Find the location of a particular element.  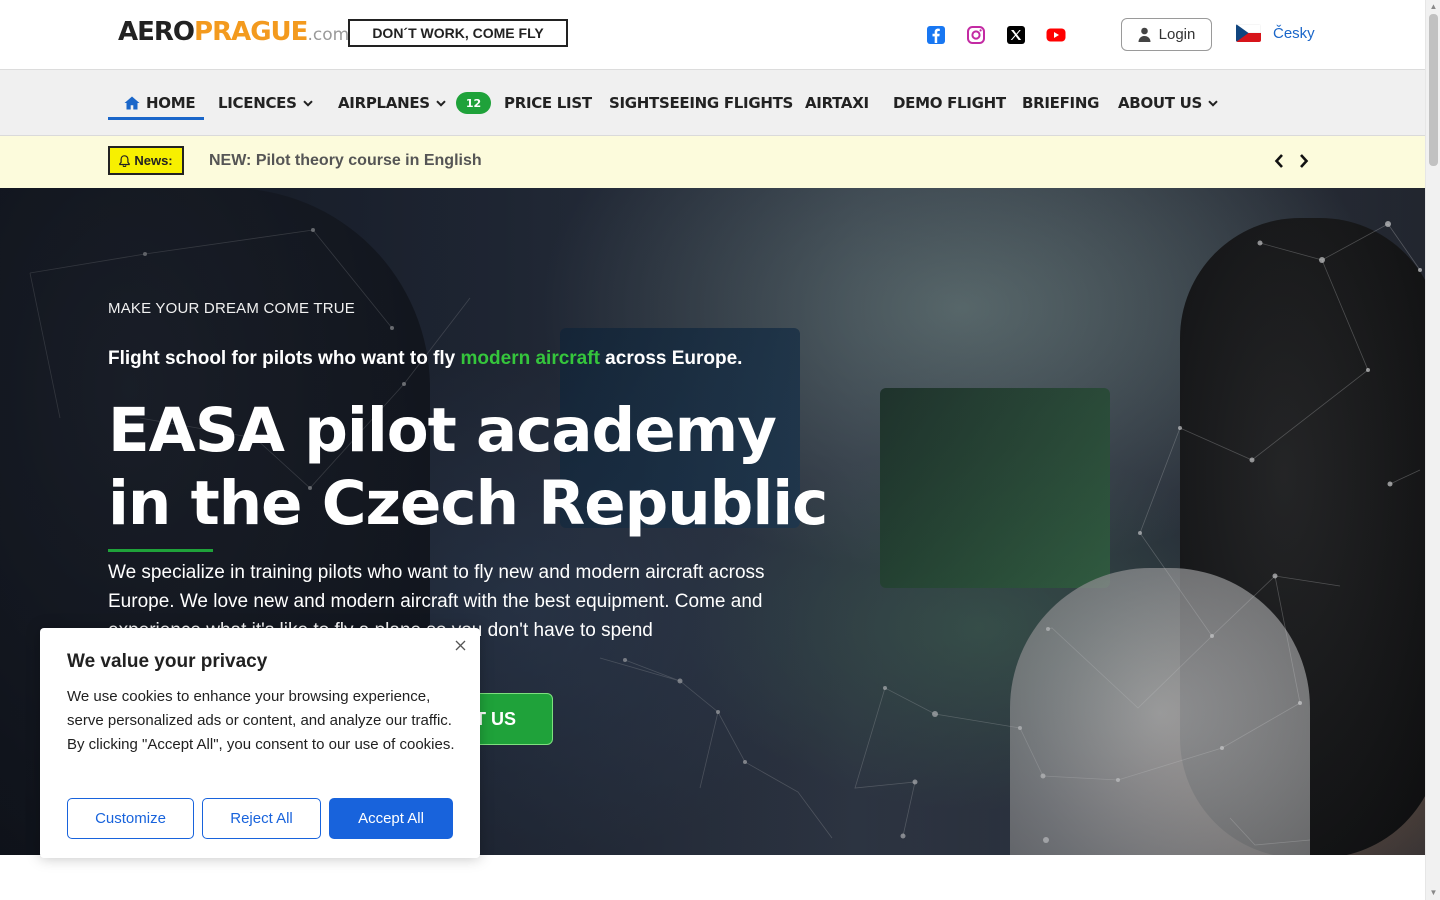

nav-item-price-list: PRICE LIST is located at coordinates (548, 103).